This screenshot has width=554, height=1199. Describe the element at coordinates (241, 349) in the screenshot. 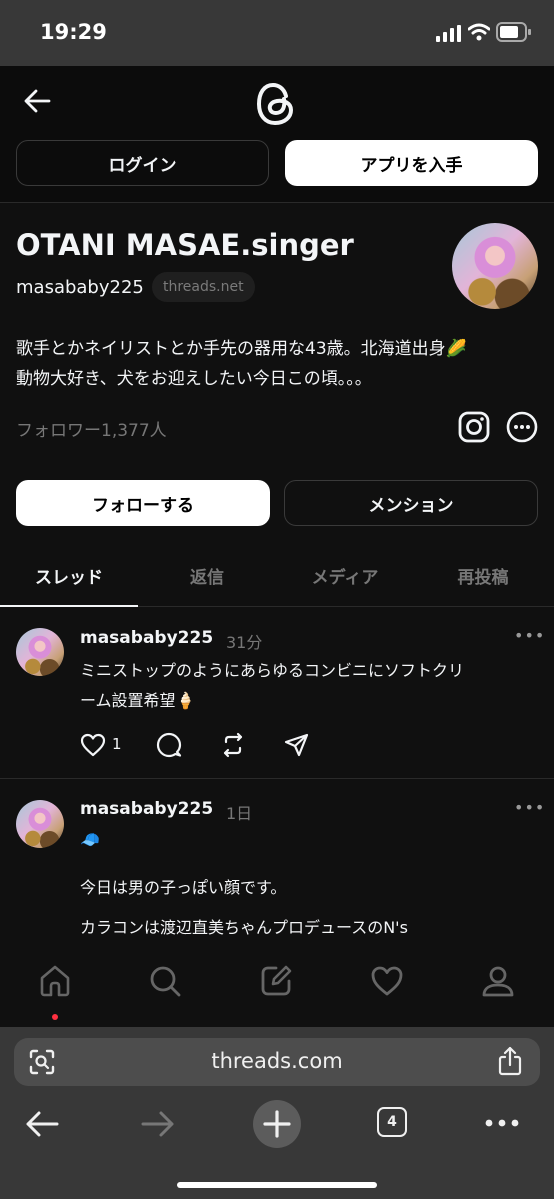

I see `bio-line: 歌手とかネイリストとか手先の器用な43歳。北海道出身🌽` at that location.